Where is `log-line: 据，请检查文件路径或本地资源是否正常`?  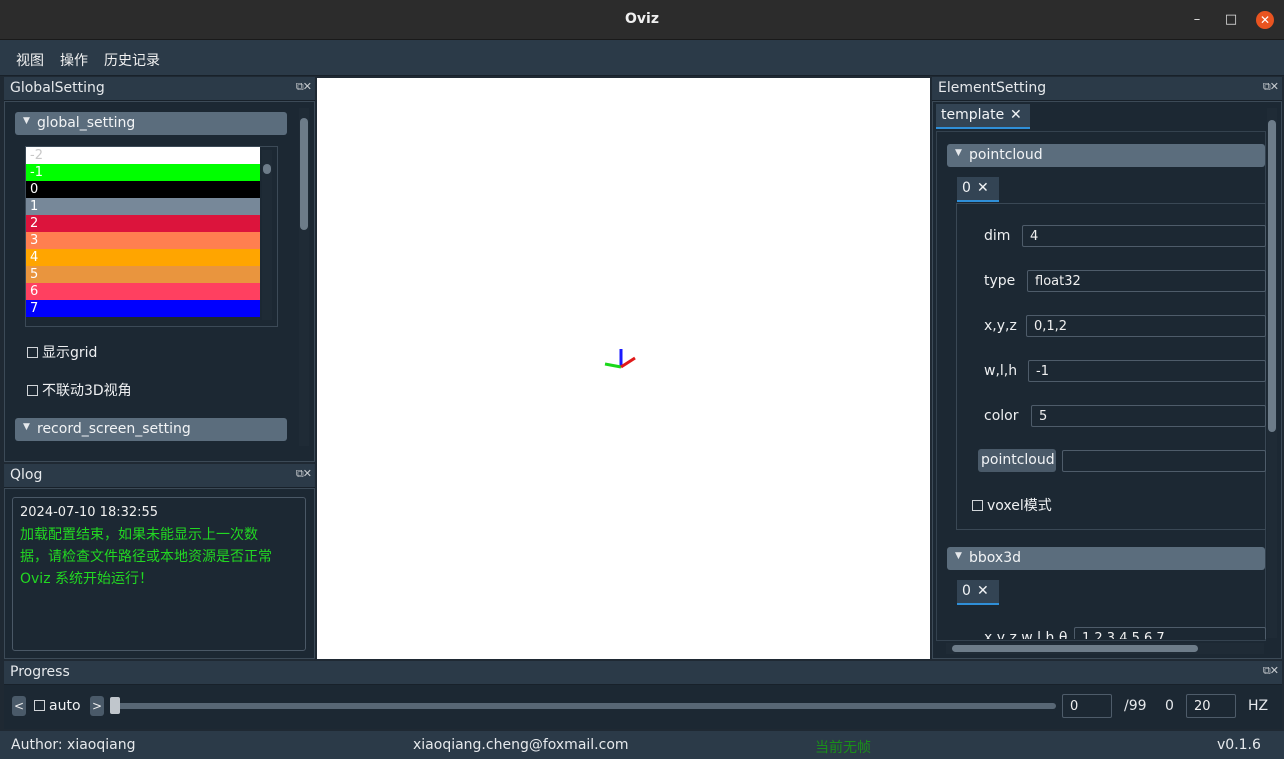 log-line: 据，请检查文件路径或本地资源是否正常 is located at coordinates (146, 557).